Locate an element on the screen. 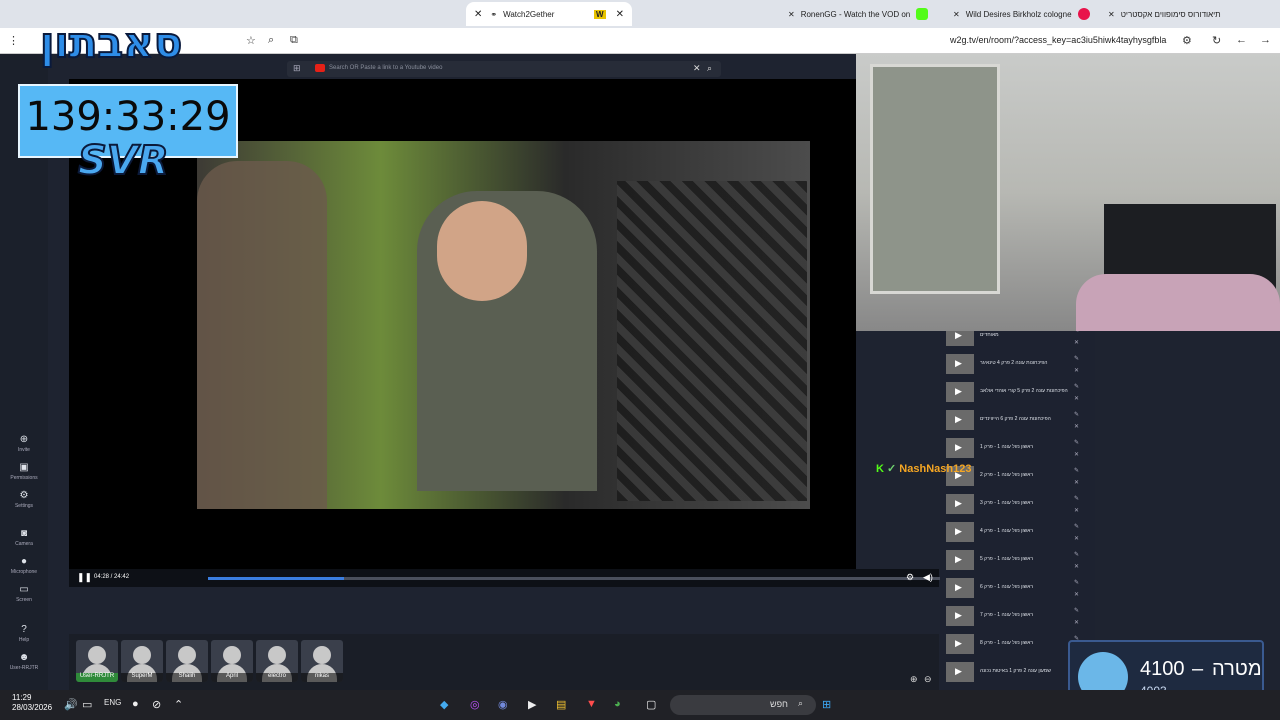 The image size is (1280, 720). app-icon: ◆ is located at coordinates (444, 704).